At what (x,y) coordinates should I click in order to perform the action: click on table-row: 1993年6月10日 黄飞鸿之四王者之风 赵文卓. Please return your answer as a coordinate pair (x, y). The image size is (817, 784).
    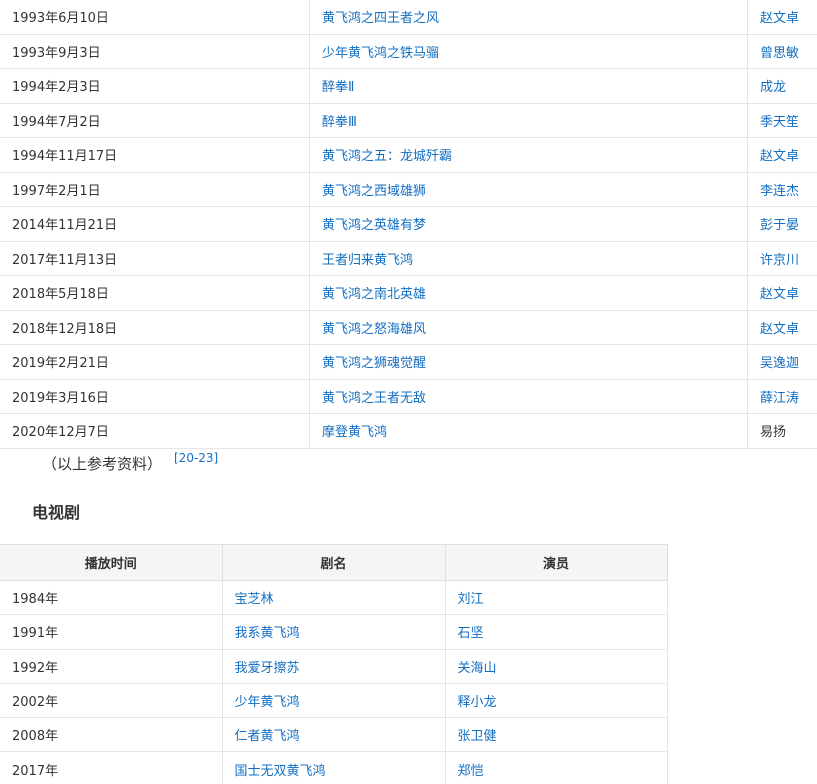
    Looking at the image, I should click on (408, 17).